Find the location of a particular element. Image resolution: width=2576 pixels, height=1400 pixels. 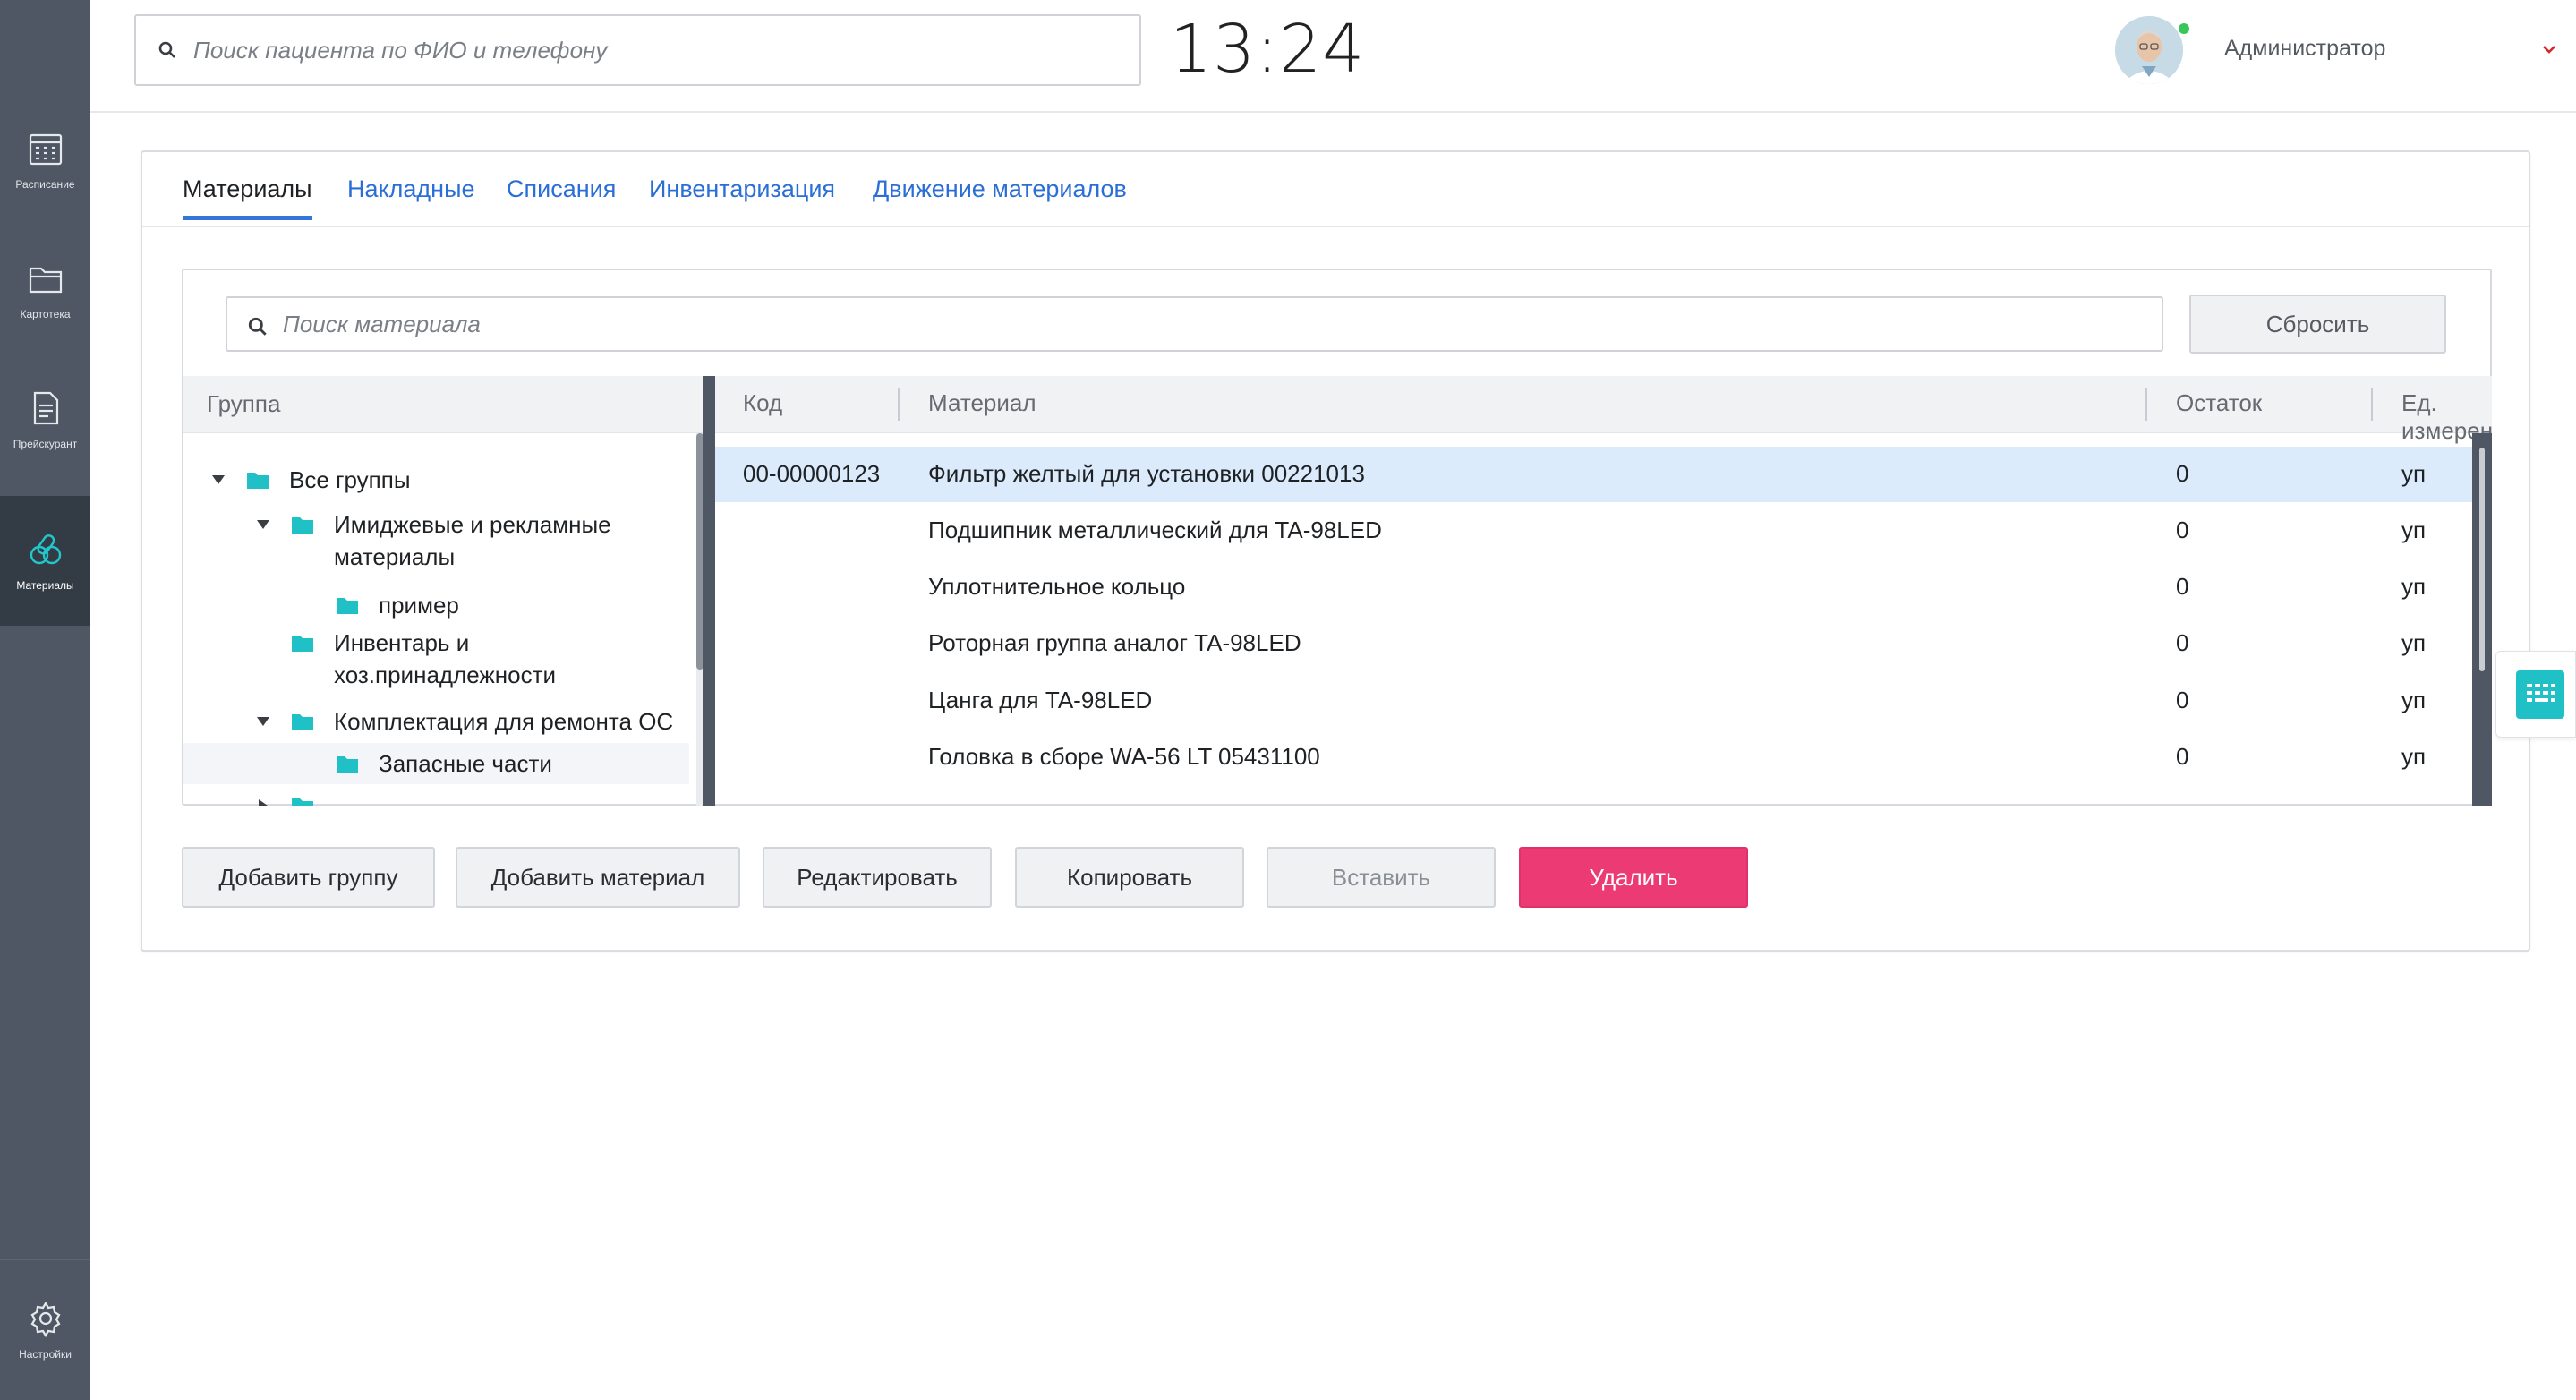

group-column-header: Группа is located at coordinates (443, 404).